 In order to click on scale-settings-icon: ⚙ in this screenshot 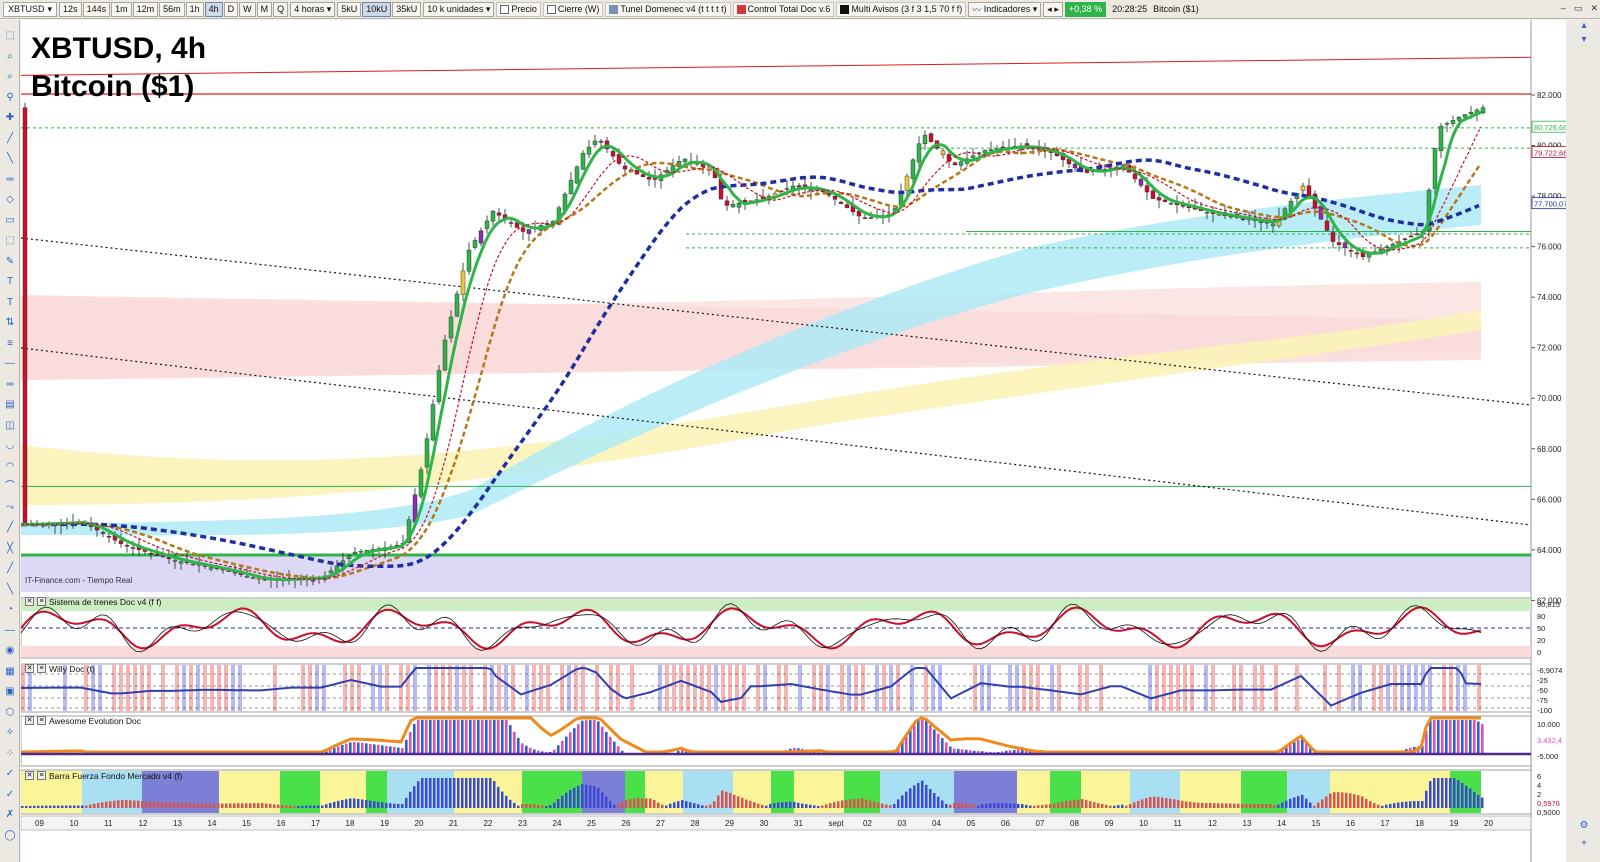, I will do `click(1584, 826)`.